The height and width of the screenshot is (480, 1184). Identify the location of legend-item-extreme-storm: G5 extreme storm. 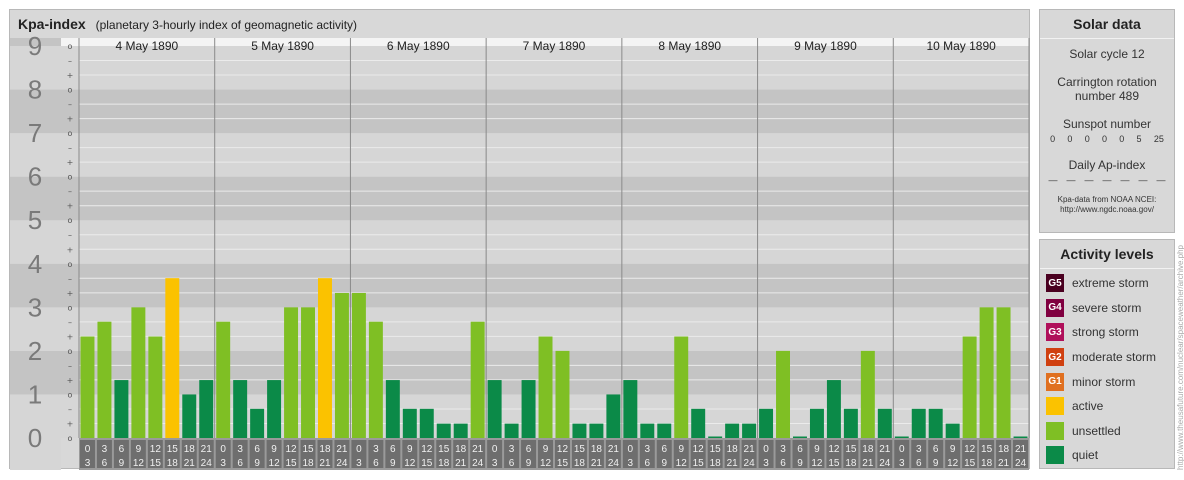
(1107, 283).